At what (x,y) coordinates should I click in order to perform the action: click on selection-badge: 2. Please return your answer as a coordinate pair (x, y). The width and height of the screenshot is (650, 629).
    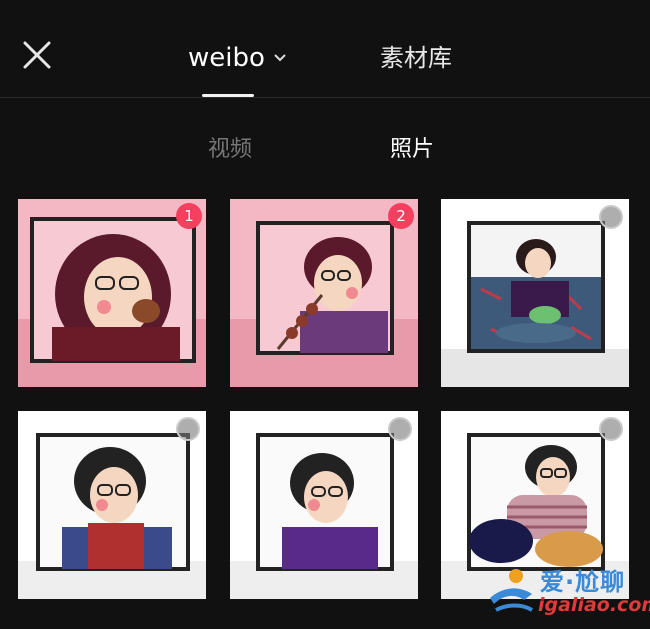
    Looking at the image, I should click on (401, 216).